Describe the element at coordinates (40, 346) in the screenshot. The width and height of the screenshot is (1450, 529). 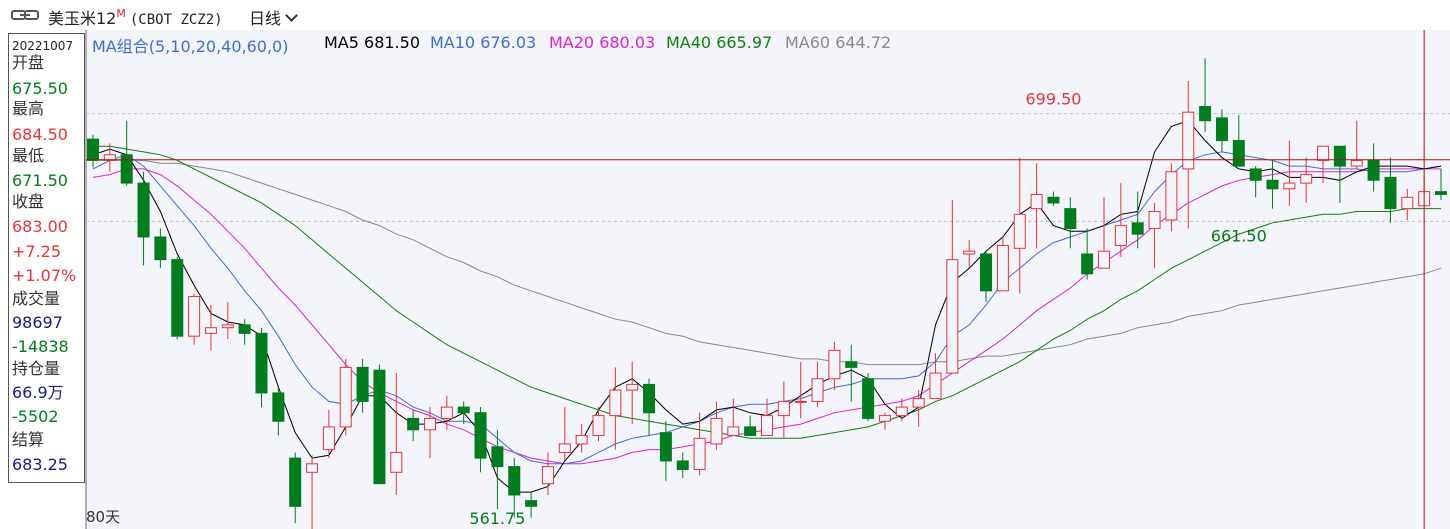
I see `volume-change: -14838` at that location.